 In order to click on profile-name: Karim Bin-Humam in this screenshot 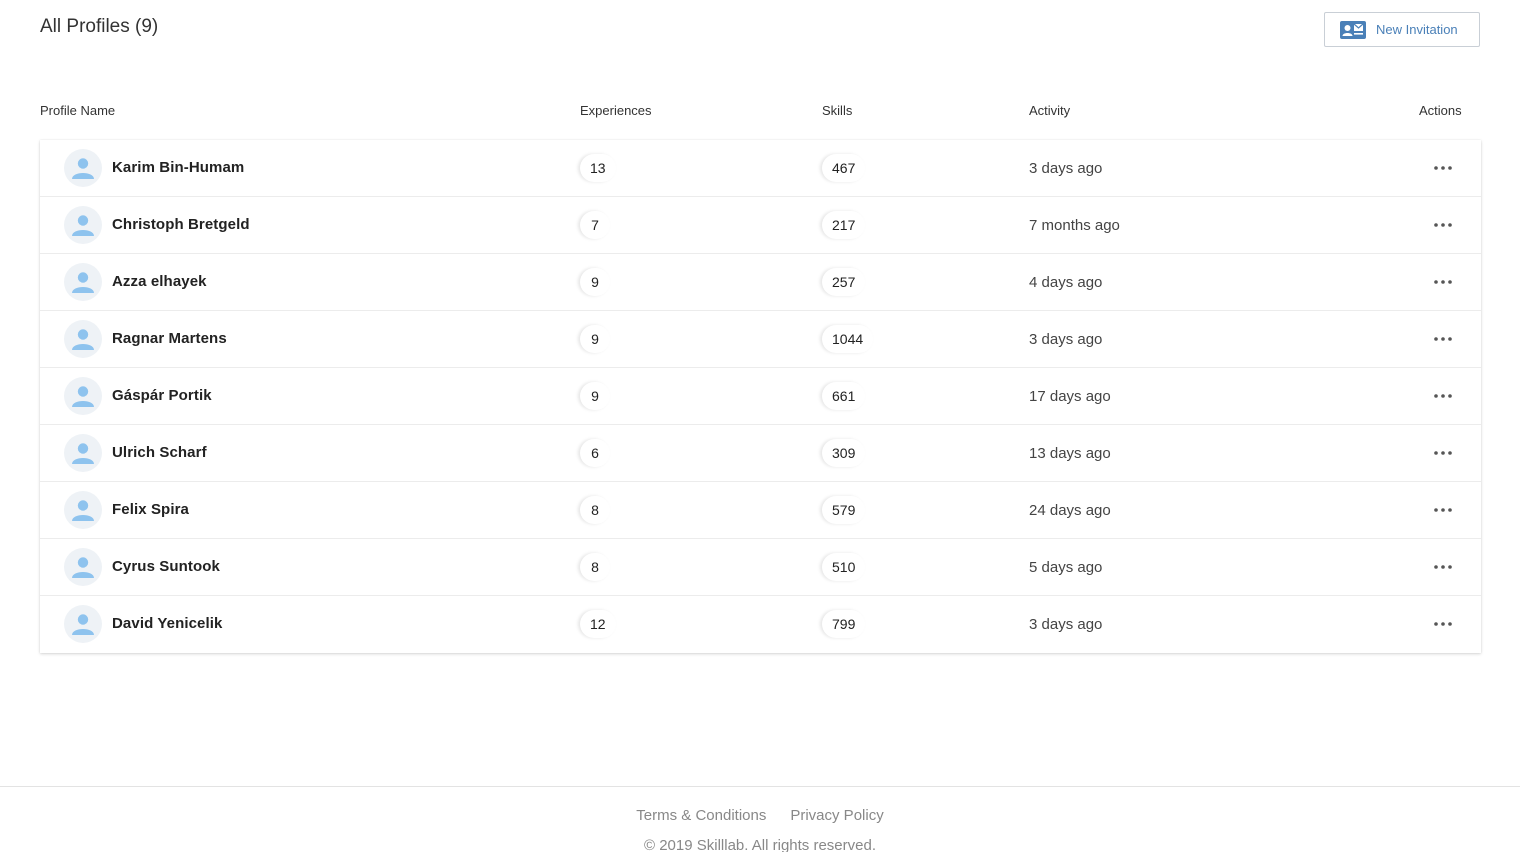, I will do `click(178, 167)`.